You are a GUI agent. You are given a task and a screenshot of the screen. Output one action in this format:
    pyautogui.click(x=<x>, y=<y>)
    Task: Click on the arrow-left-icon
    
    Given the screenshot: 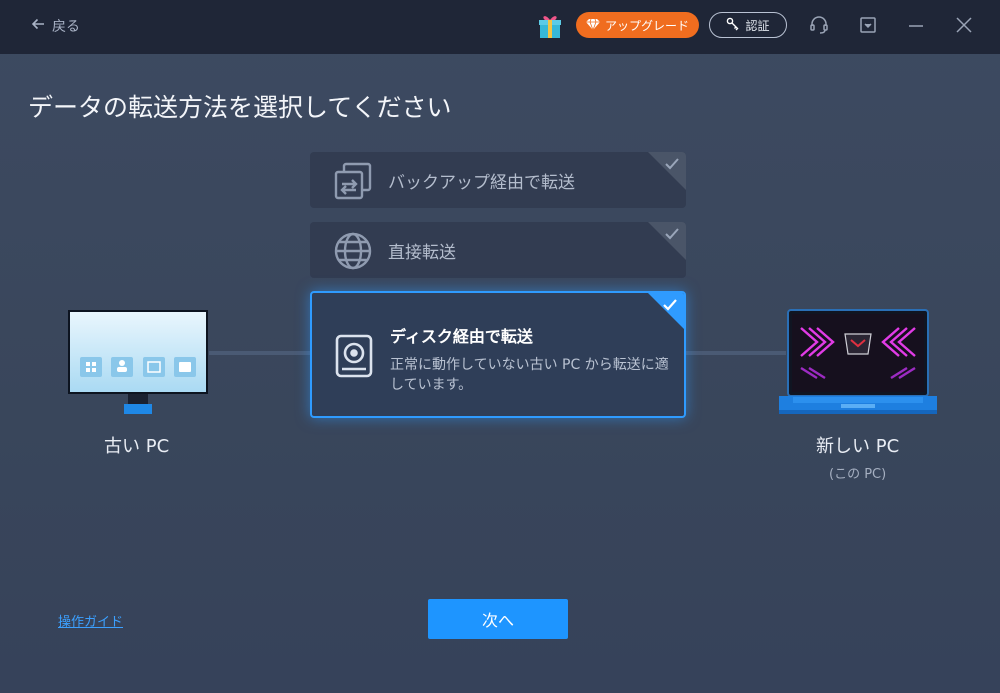 What is the action you would take?
    pyautogui.click(x=38, y=26)
    